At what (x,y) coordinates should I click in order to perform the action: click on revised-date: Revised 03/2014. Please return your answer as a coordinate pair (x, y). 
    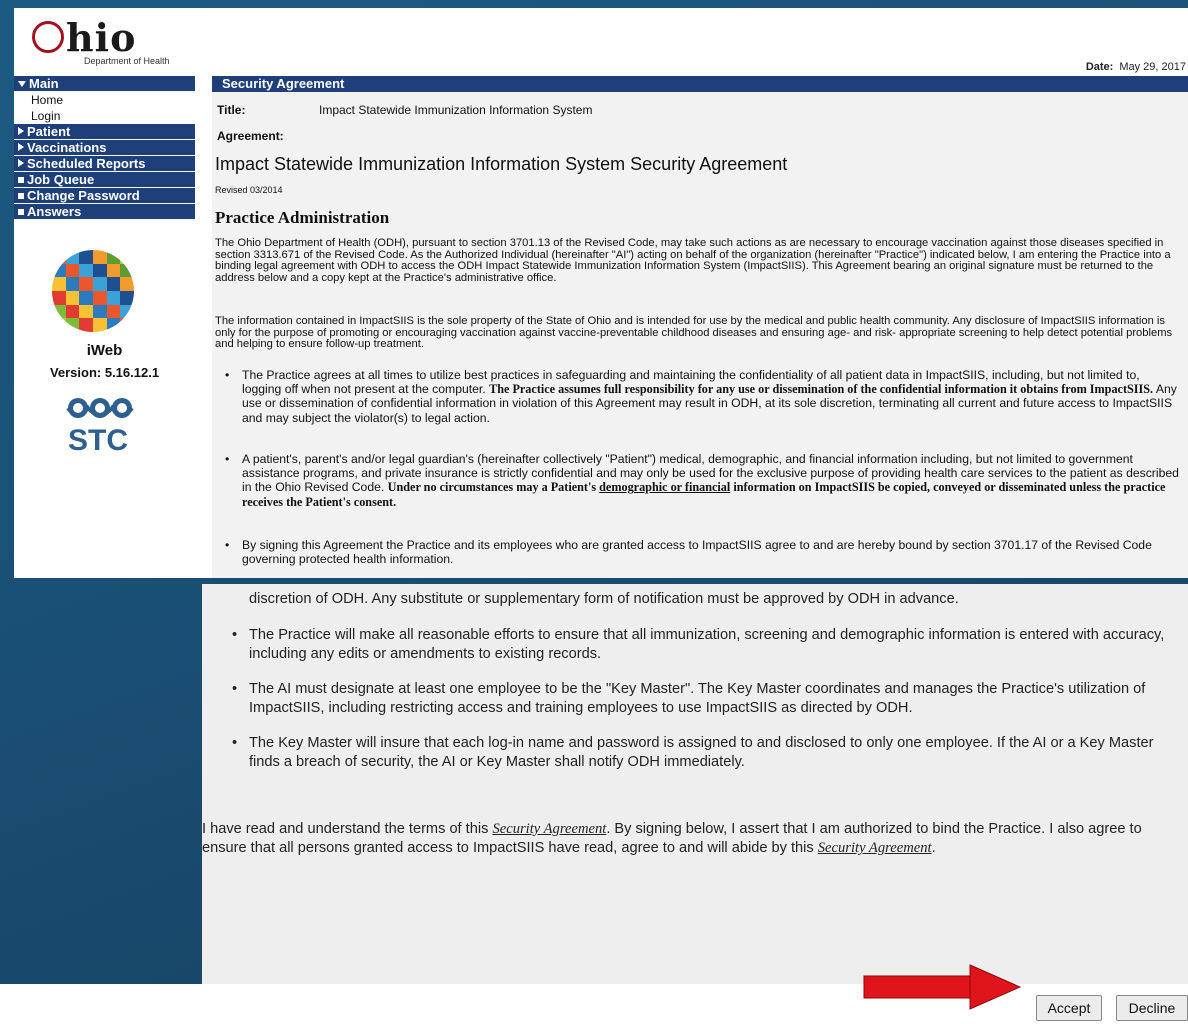
    Looking at the image, I should click on (249, 190).